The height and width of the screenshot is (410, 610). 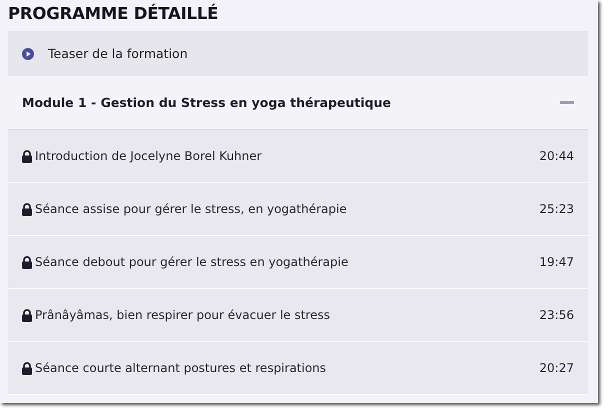 I want to click on lesson-row: Séance debout pour gérer le stress en yogathérapie 19:47, so click(x=298, y=262).